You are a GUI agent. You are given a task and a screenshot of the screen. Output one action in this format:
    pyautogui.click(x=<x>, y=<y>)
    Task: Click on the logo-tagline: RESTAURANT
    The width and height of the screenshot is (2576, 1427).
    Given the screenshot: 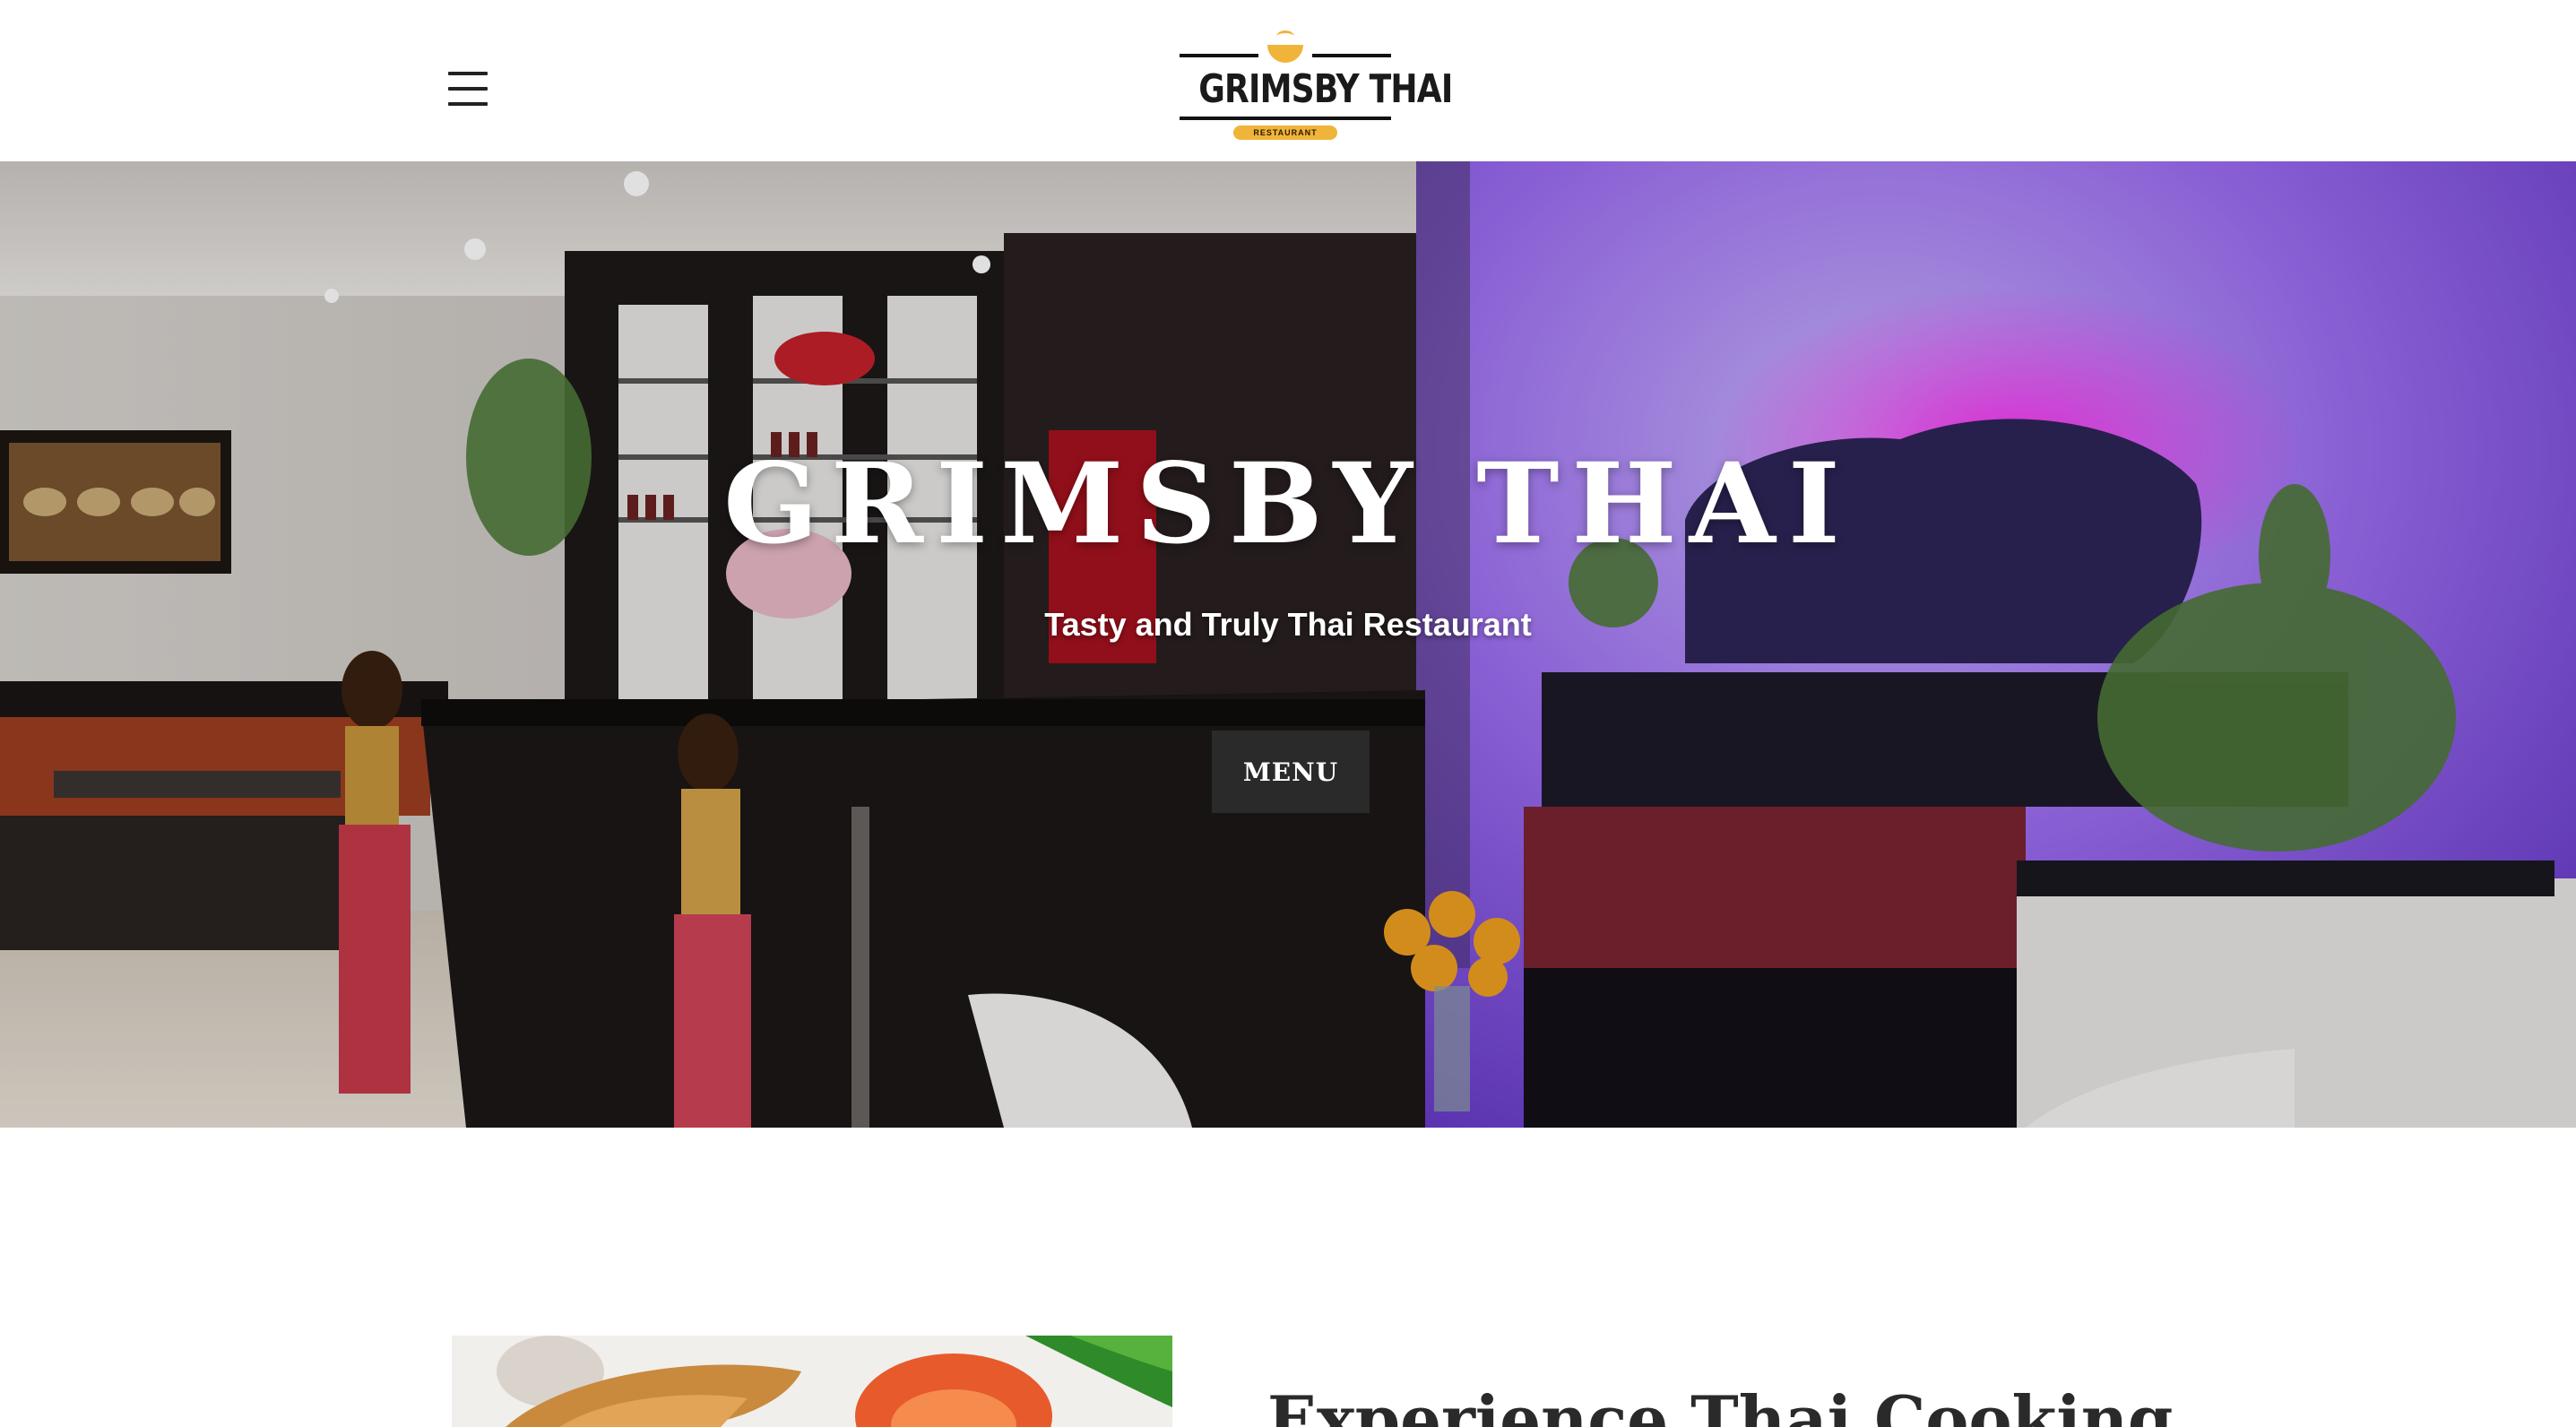 What is the action you would take?
    pyautogui.click(x=1285, y=132)
    